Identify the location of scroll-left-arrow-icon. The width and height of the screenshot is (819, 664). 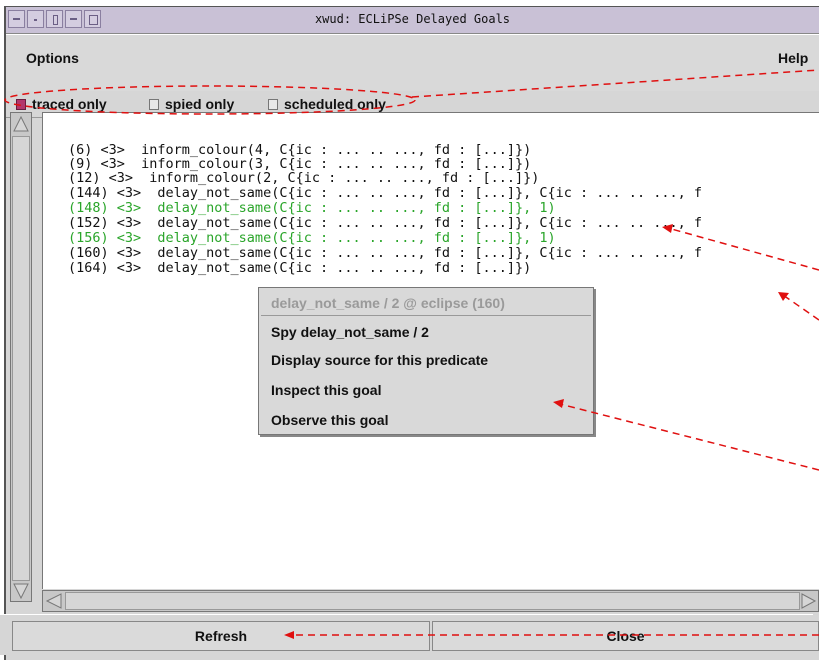
(54, 601).